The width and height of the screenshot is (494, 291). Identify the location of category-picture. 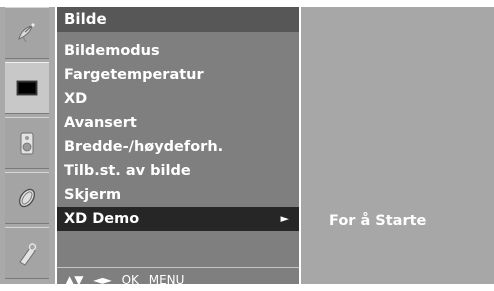
(27, 88).